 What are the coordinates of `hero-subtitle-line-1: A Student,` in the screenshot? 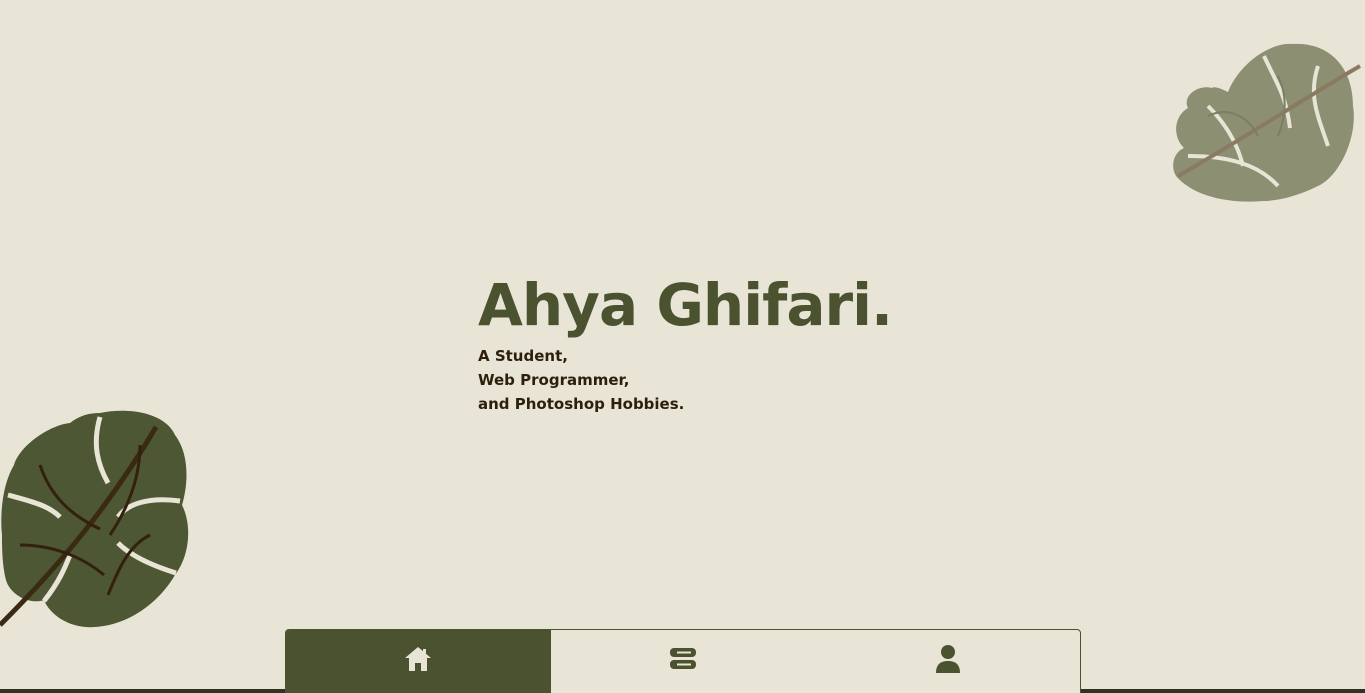 It's located at (523, 356).